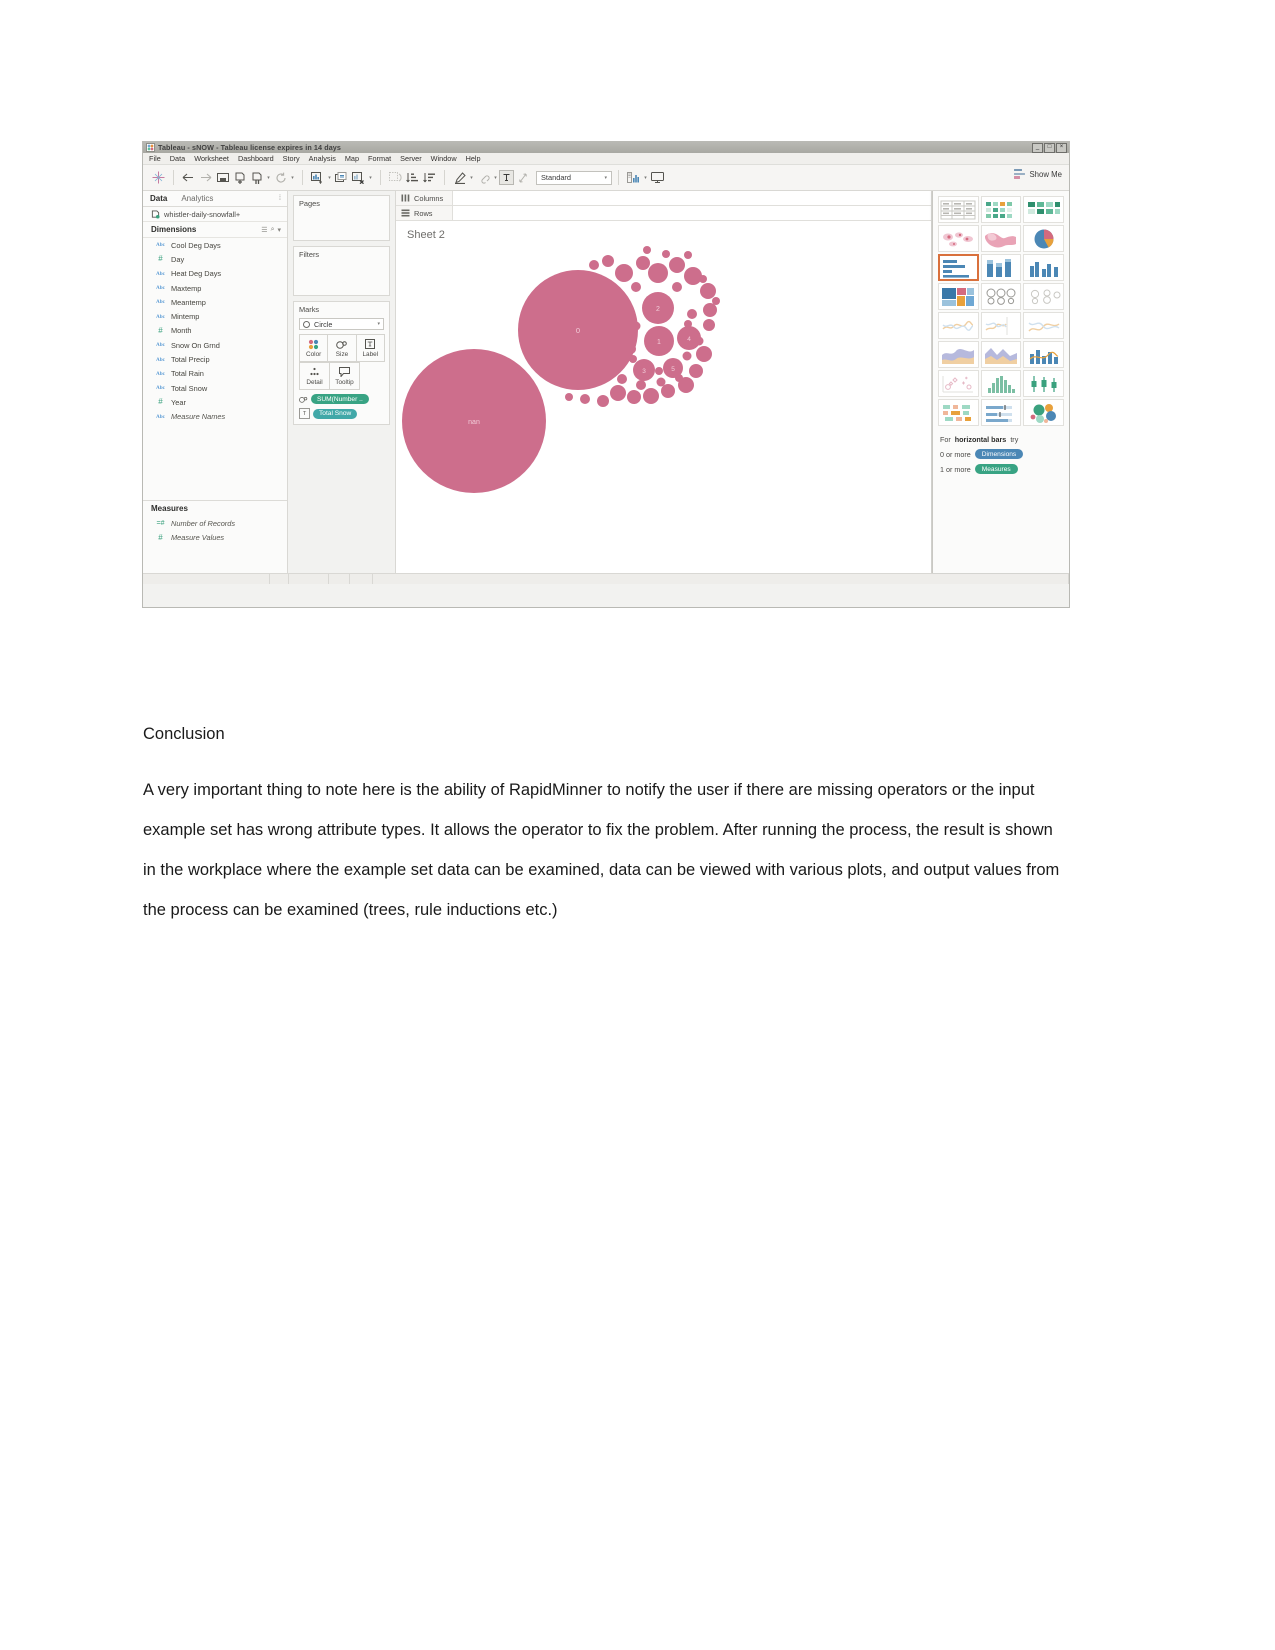 This screenshot has height=1650, width=1275. Describe the element at coordinates (341, 271) in the screenshot. I see `filters-card: Filters` at that location.